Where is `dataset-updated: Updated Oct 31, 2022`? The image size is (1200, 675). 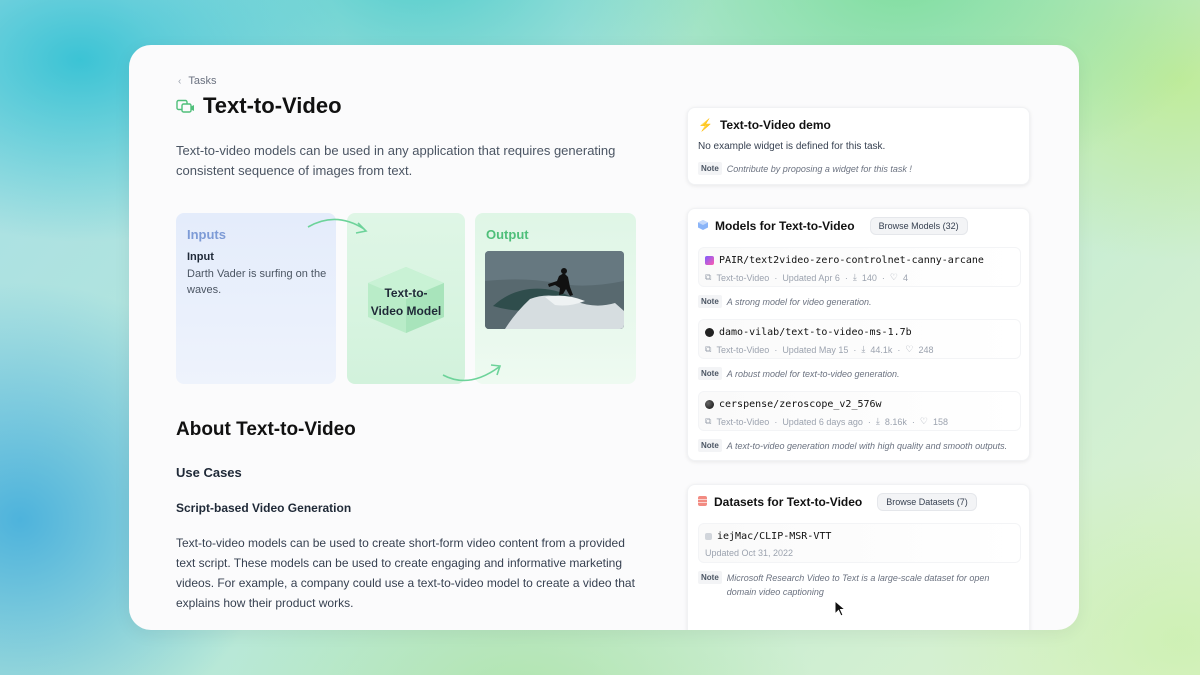 dataset-updated: Updated Oct 31, 2022 is located at coordinates (749, 553).